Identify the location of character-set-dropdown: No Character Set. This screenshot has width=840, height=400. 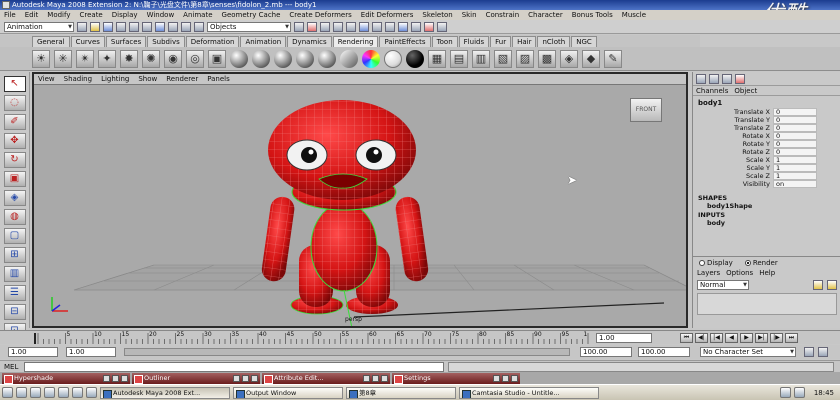
(748, 352).